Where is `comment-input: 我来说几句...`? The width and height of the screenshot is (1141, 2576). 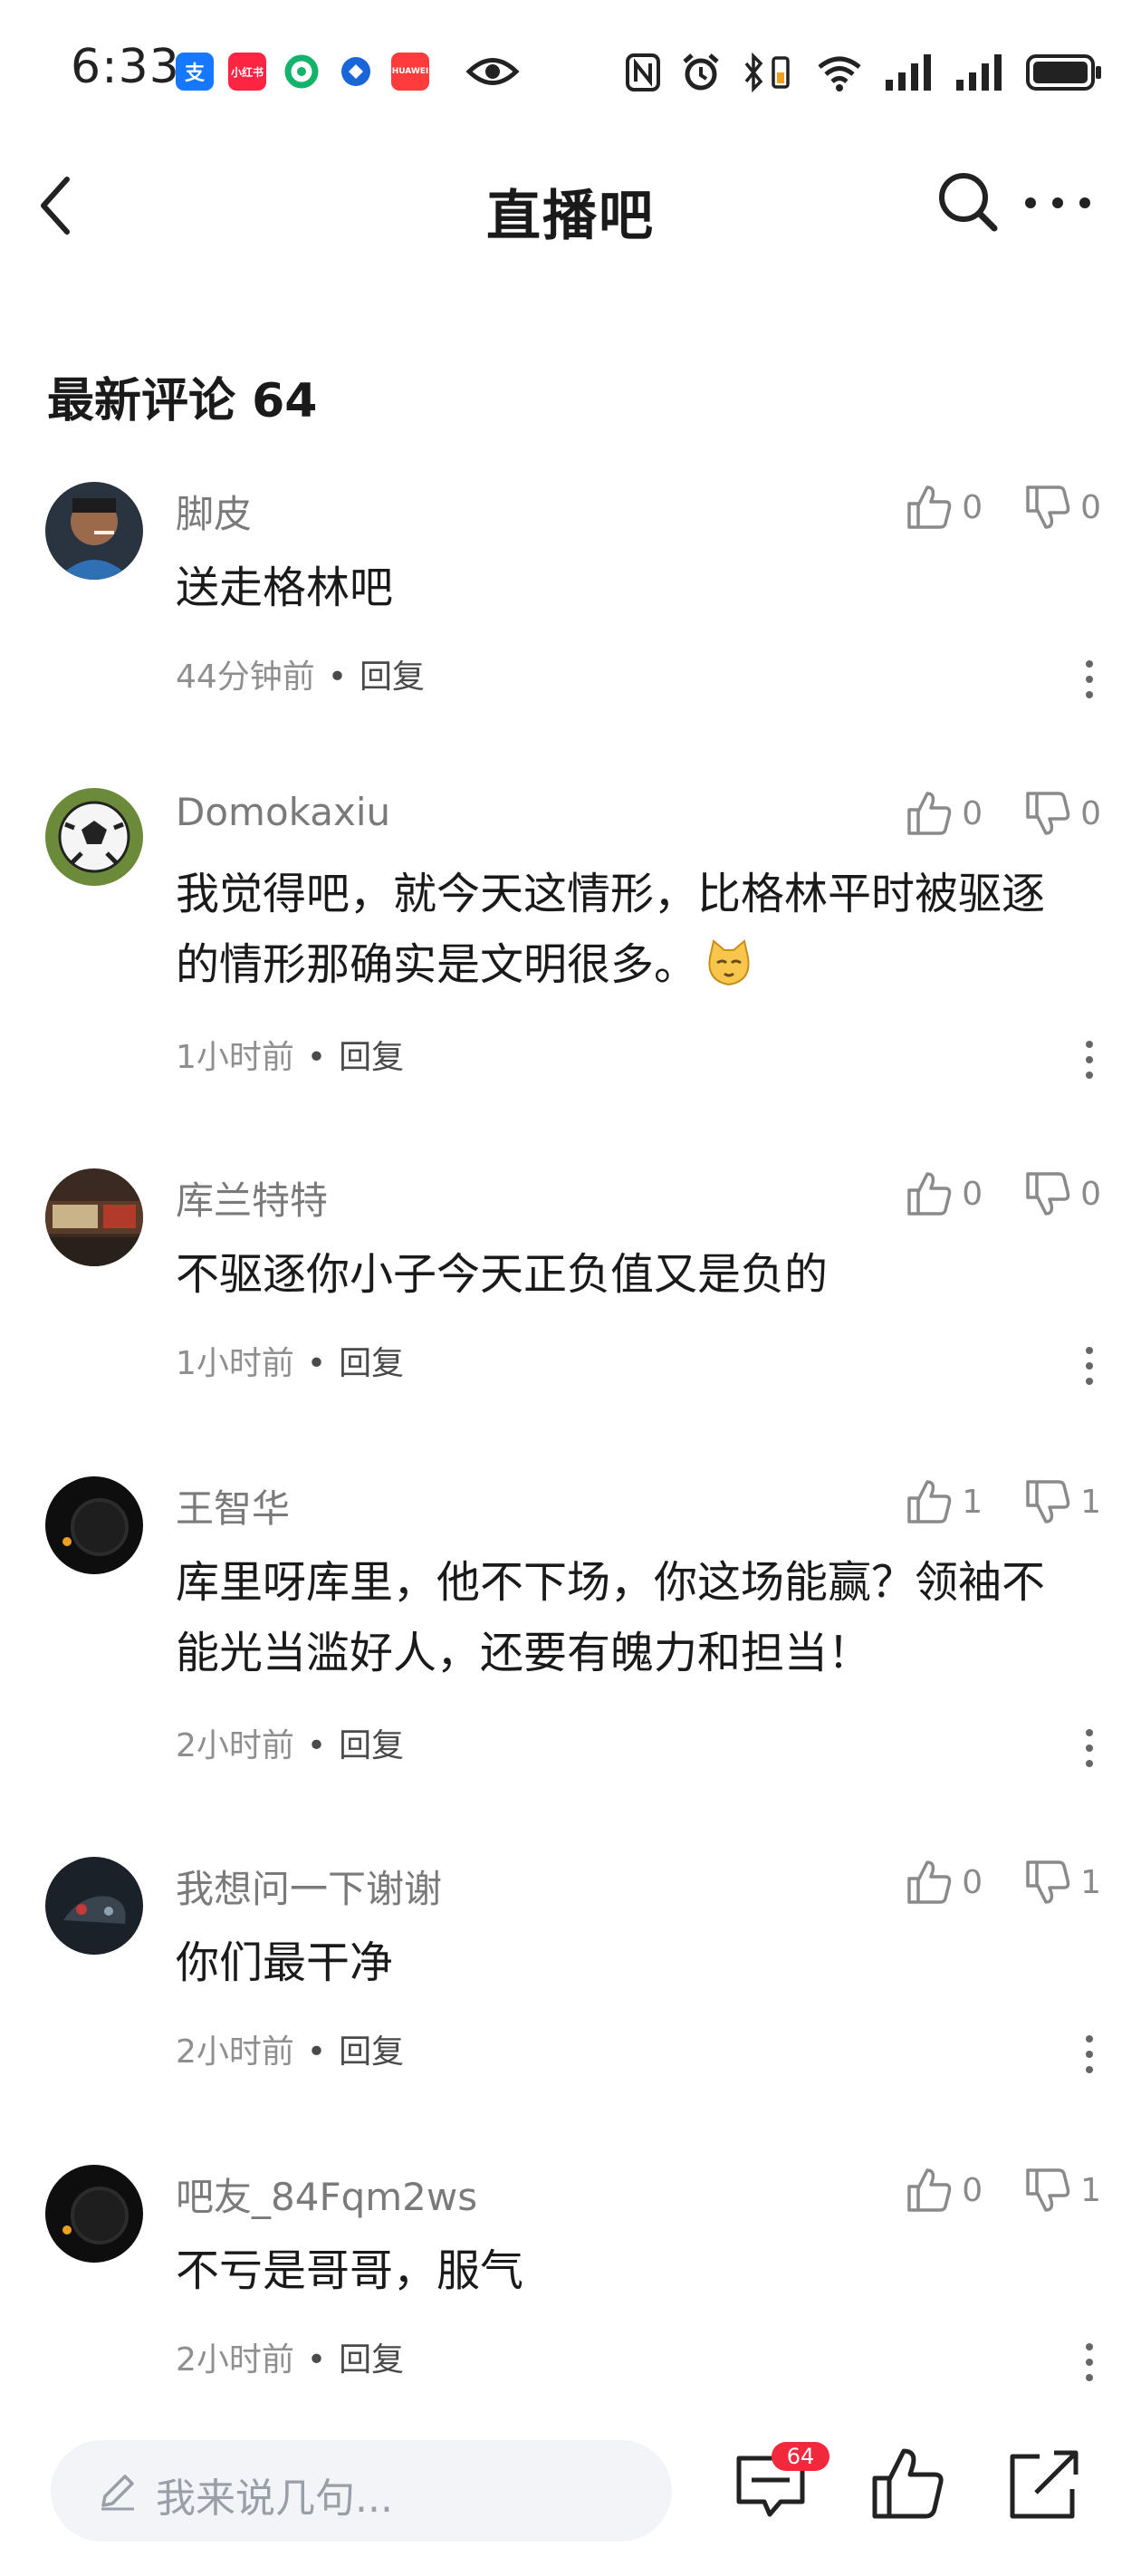
comment-input: 我来说几句... is located at coordinates (362, 2491).